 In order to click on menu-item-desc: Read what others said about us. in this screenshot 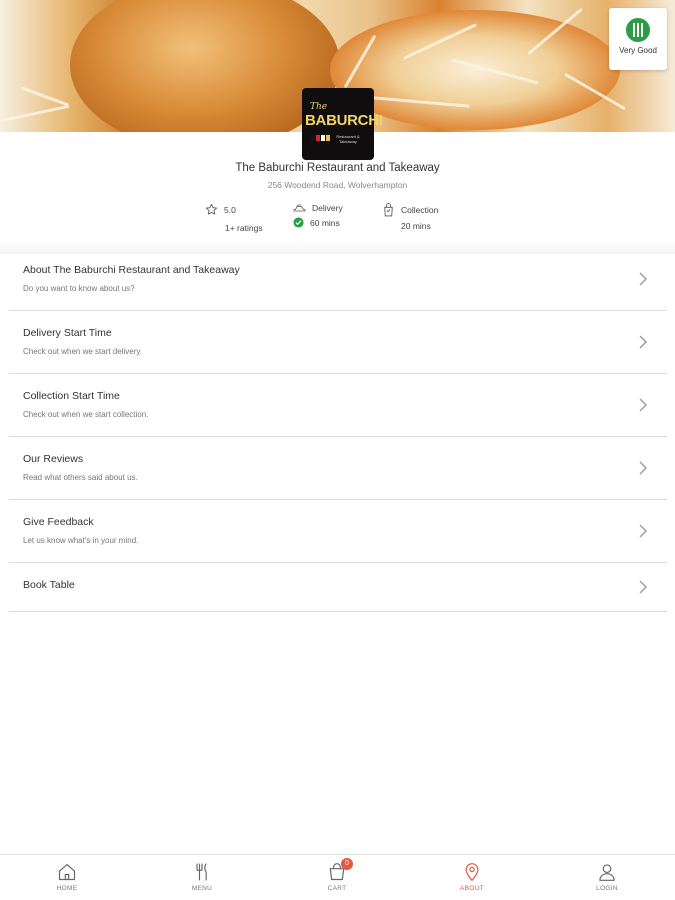, I will do `click(80, 477)`.